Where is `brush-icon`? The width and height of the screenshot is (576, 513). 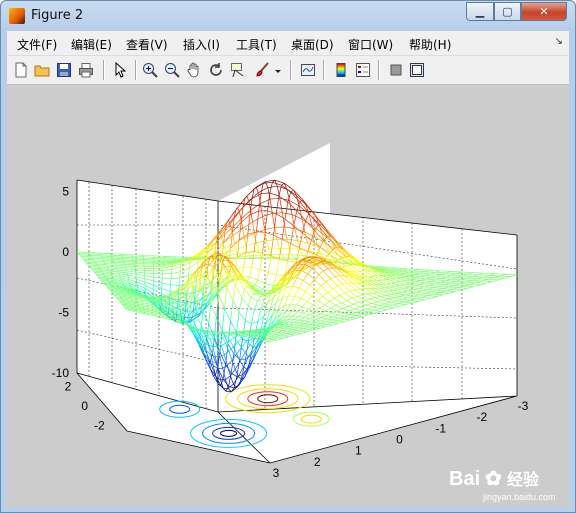 brush-icon is located at coordinates (262, 70).